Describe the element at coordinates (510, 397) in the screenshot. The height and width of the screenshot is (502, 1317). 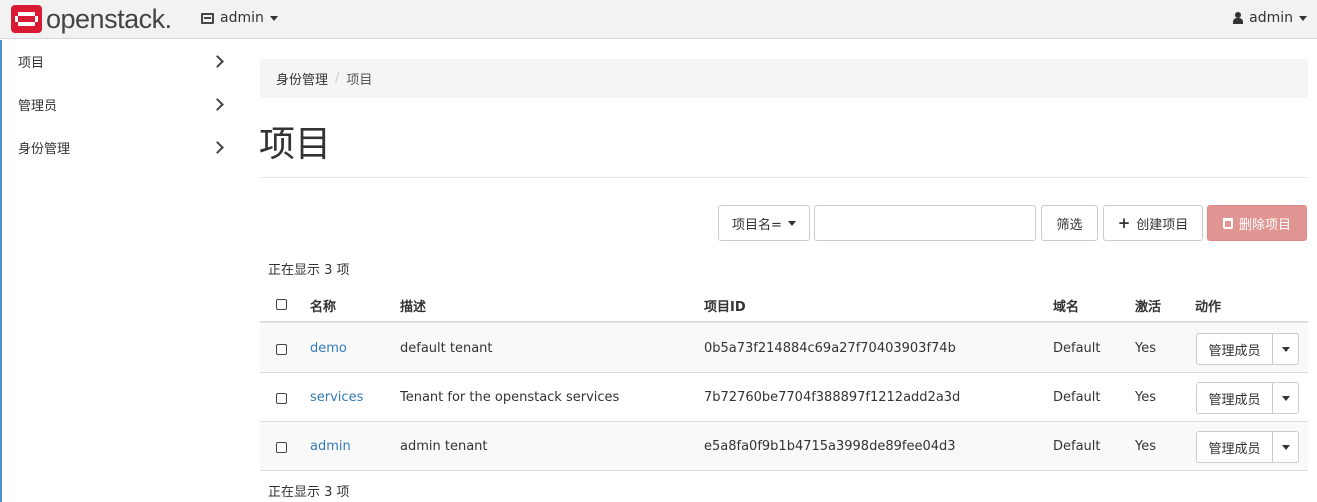
I see `project-description: Tenant for the openstack services` at that location.